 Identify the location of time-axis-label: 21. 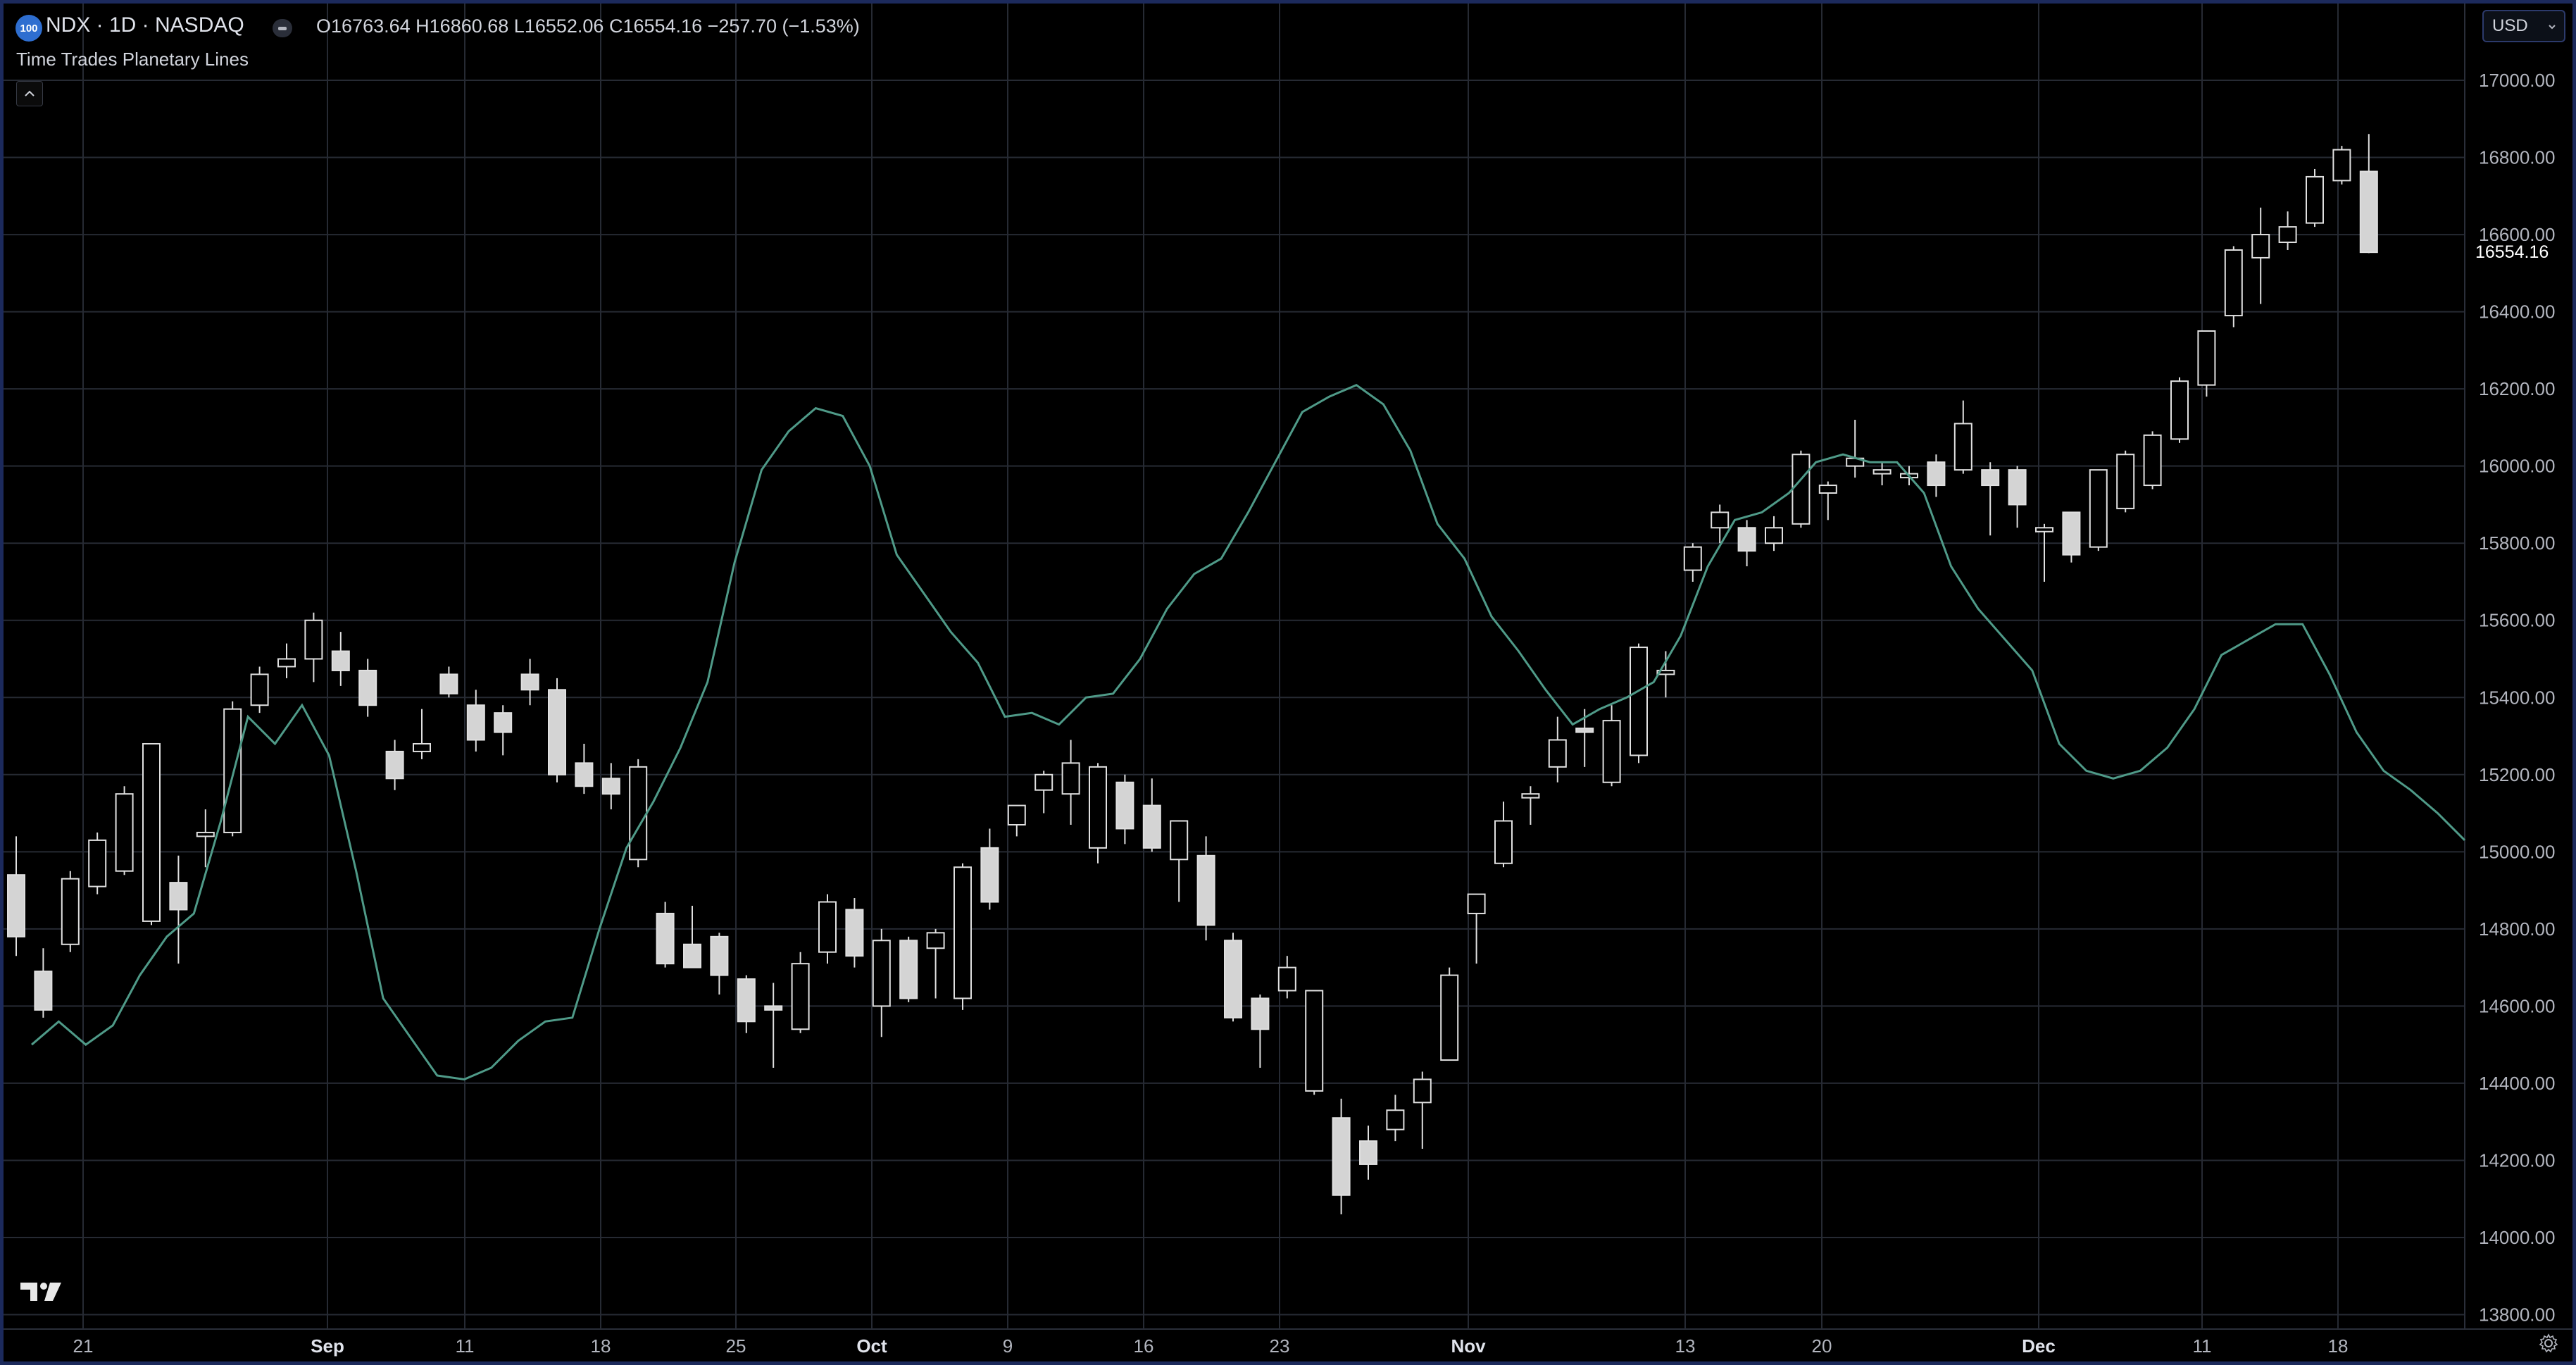
(83, 1346).